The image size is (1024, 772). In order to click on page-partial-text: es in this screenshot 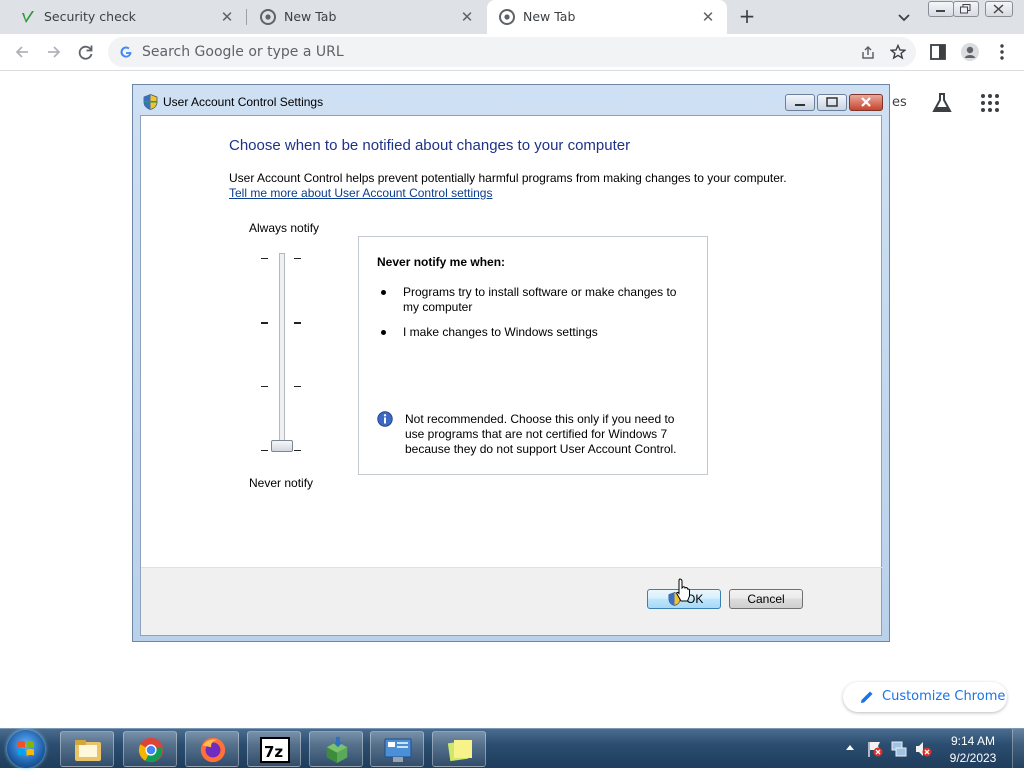, I will do `click(899, 102)`.